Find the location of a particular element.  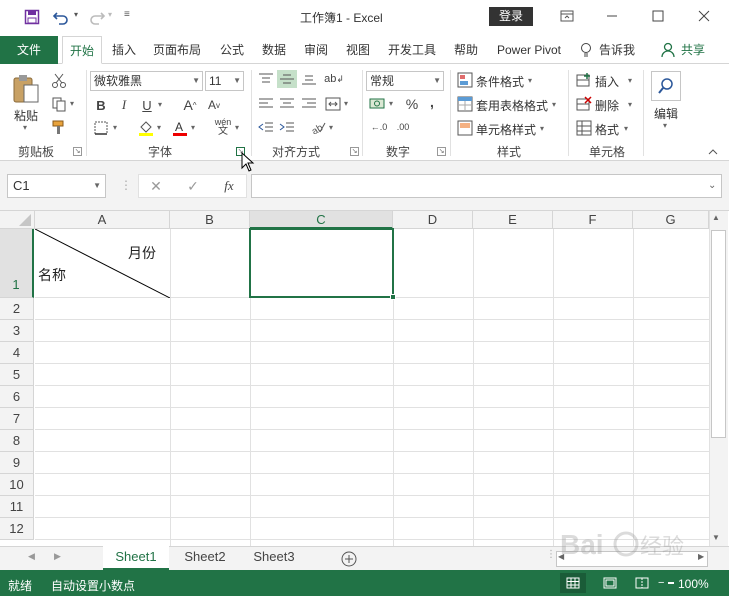

share-button: 共享 is located at coordinates (693, 50).